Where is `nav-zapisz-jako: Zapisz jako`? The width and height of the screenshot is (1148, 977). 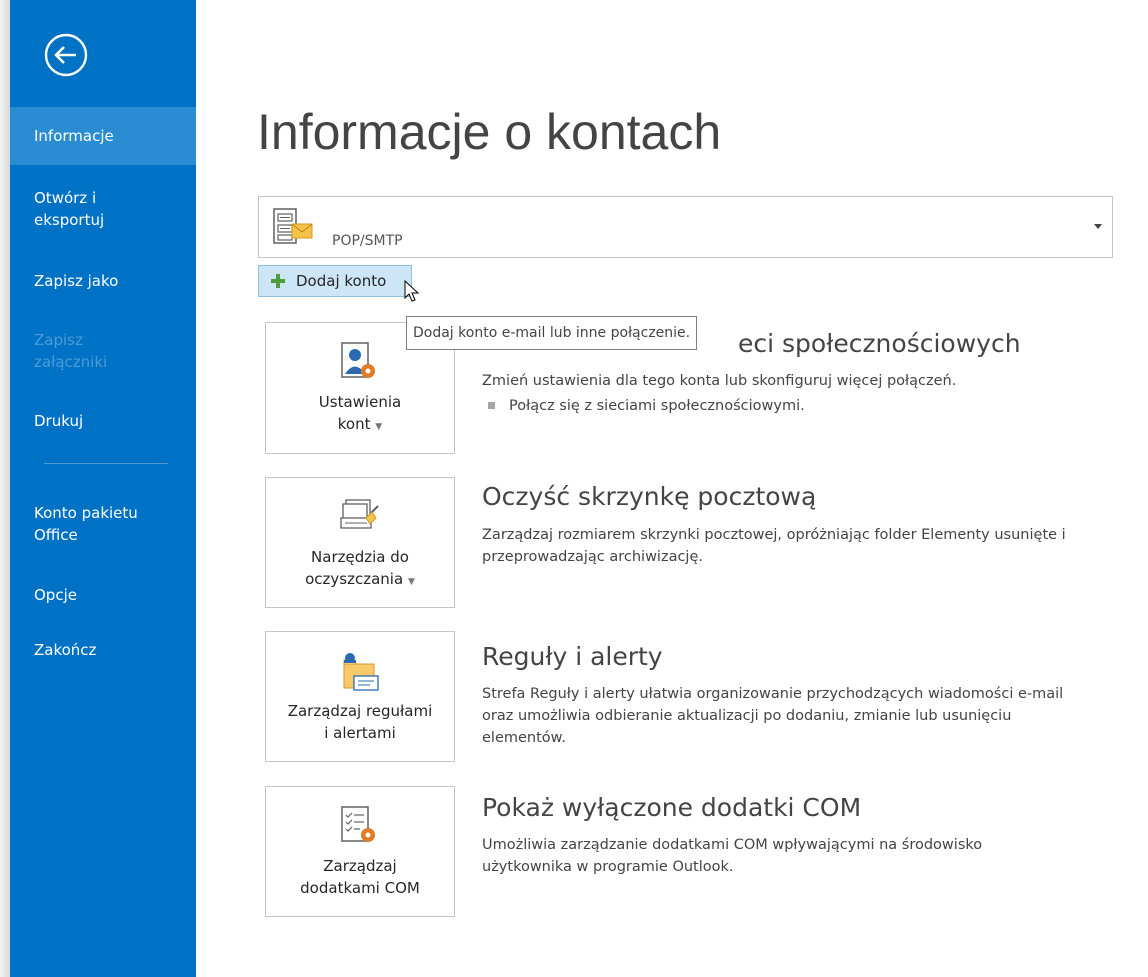 nav-zapisz-jako: Zapisz jako is located at coordinates (103, 281).